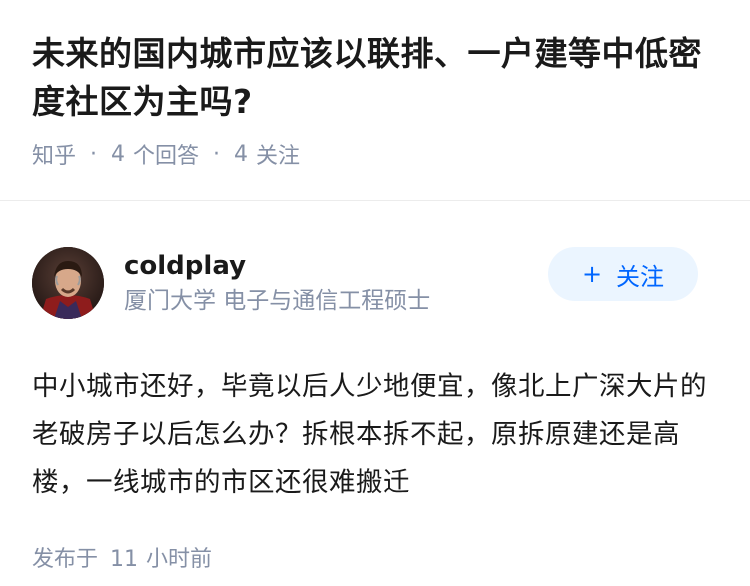 This screenshot has height=586, width=750. Describe the element at coordinates (277, 266) in the screenshot. I see `author-name: coldplay` at that location.